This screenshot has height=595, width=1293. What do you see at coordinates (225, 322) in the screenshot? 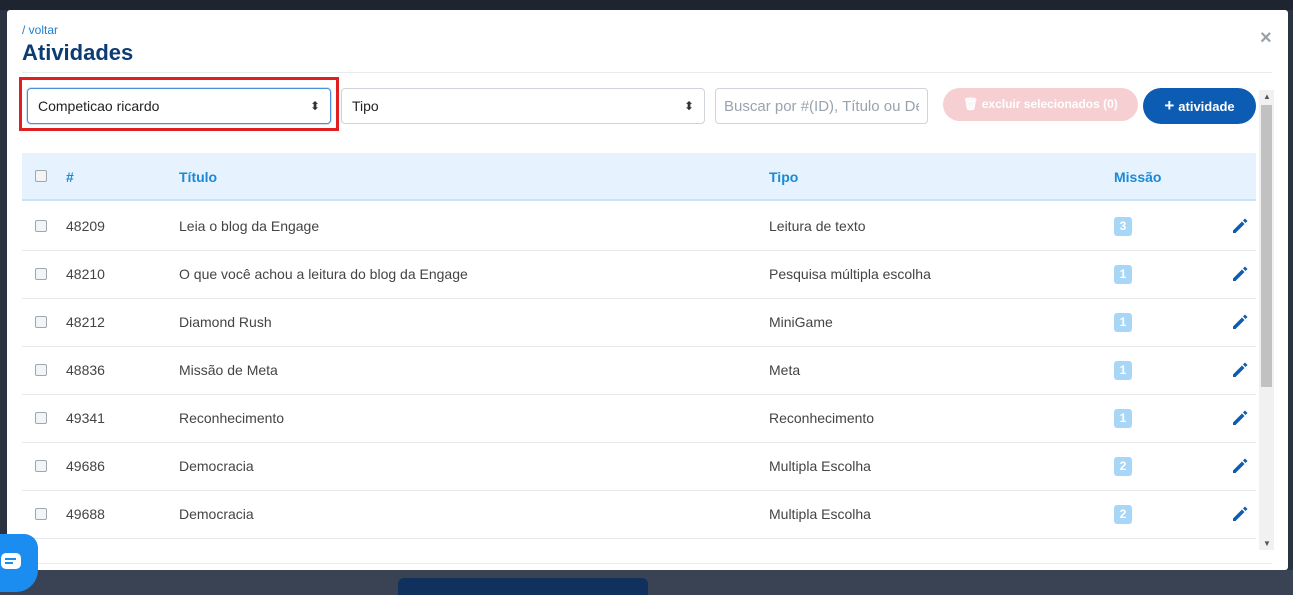
I see `cell-title: Diamond Rush` at bounding box center [225, 322].